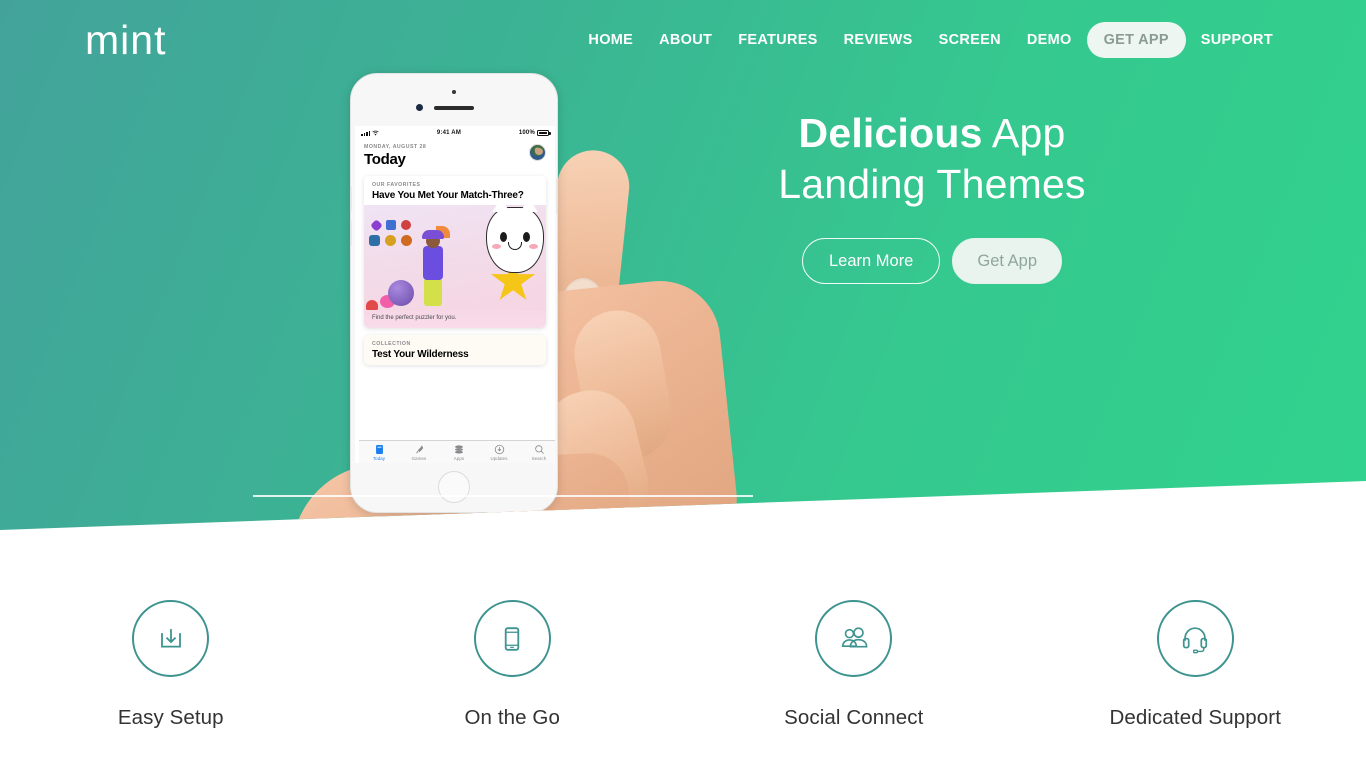 This screenshot has height=768, width=1366. I want to click on search-icon, so click(539, 449).